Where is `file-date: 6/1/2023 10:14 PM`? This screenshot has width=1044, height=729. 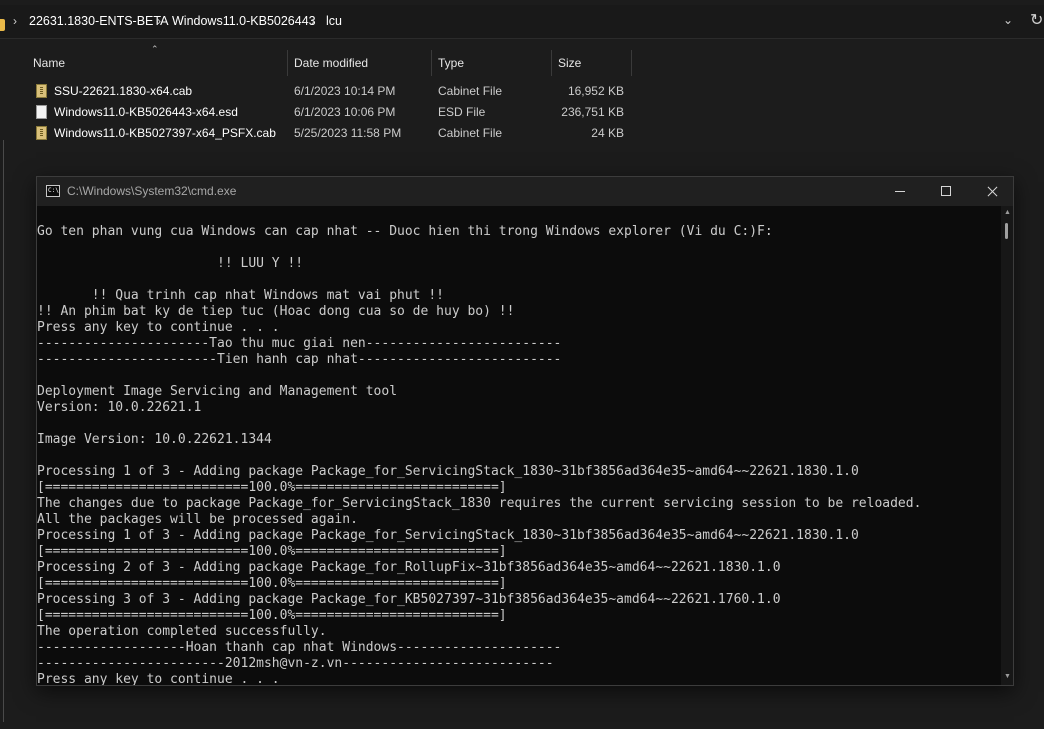
file-date: 6/1/2023 10:14 PM is located at coordinates (345, 91).